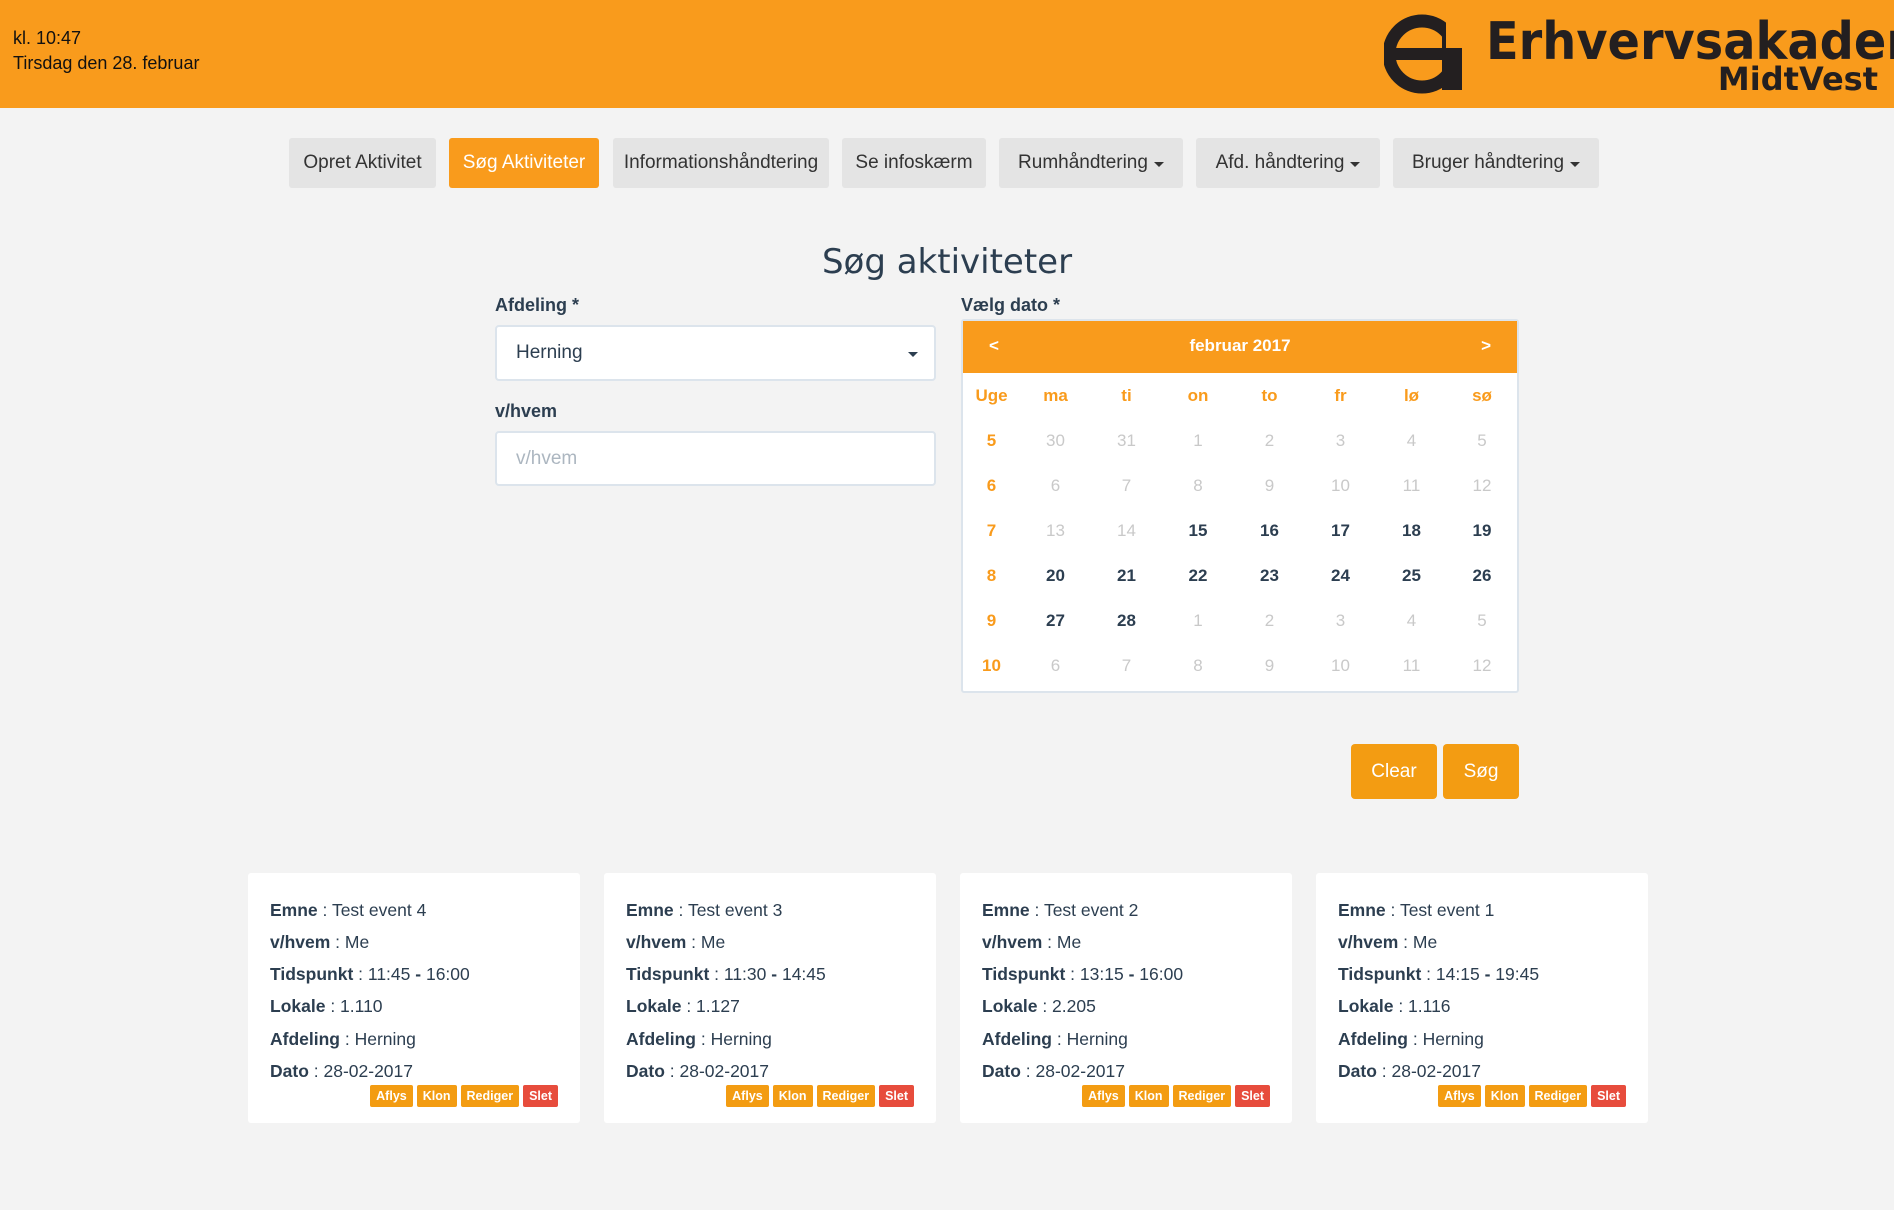 Image resolution: width=1894 pixels, height=1210 pixels. What do you see at coordinates (1496, 163) in the screenshot?
I see `nav-bruger-haandtering: Bruger håndtering` at bounding box center [1496, 163].